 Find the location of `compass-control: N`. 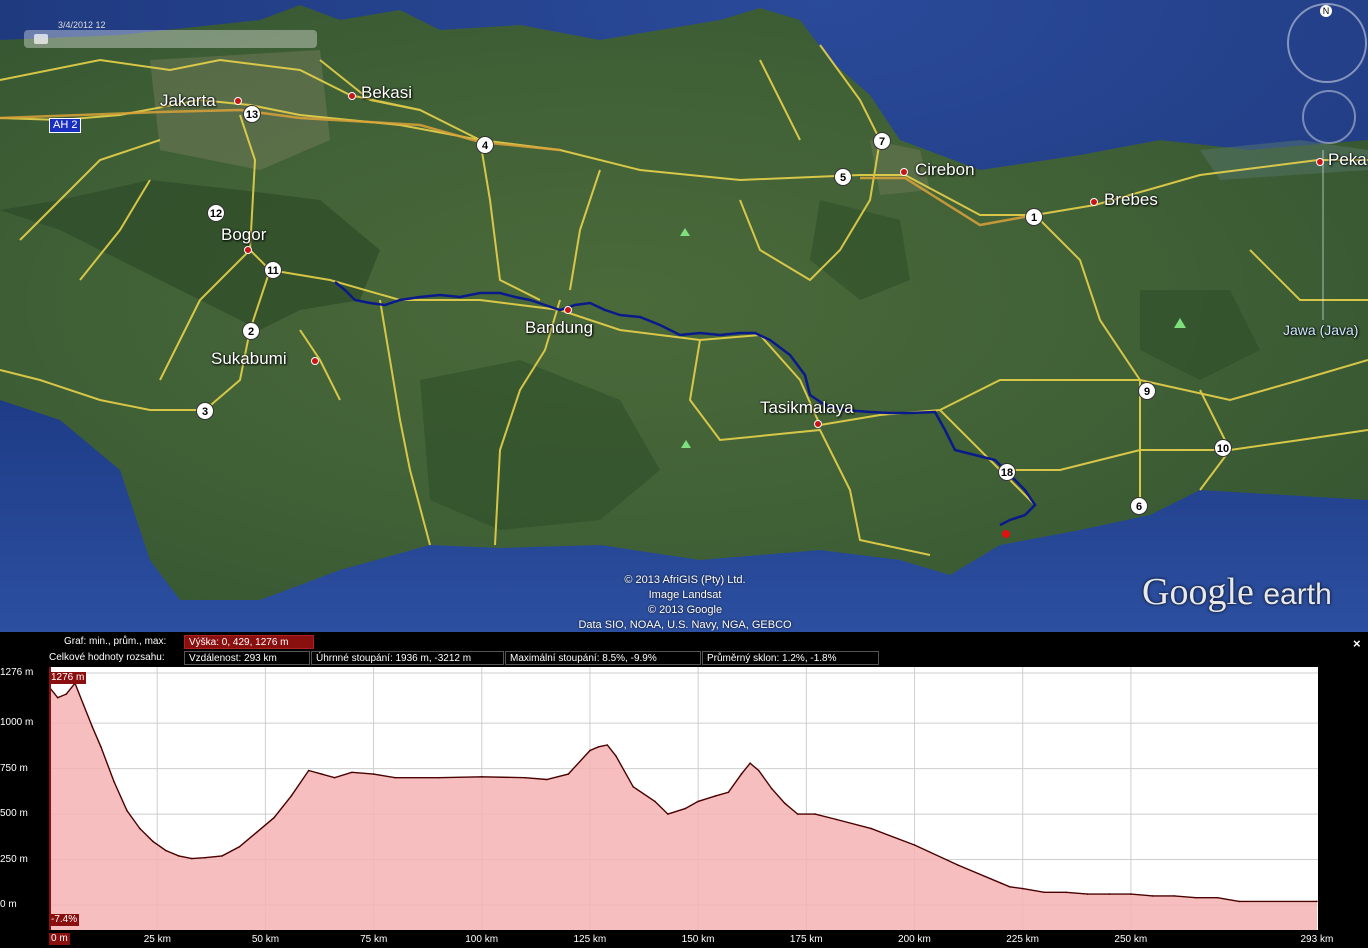

compass-control: N is located at coordinates (1327, 43).